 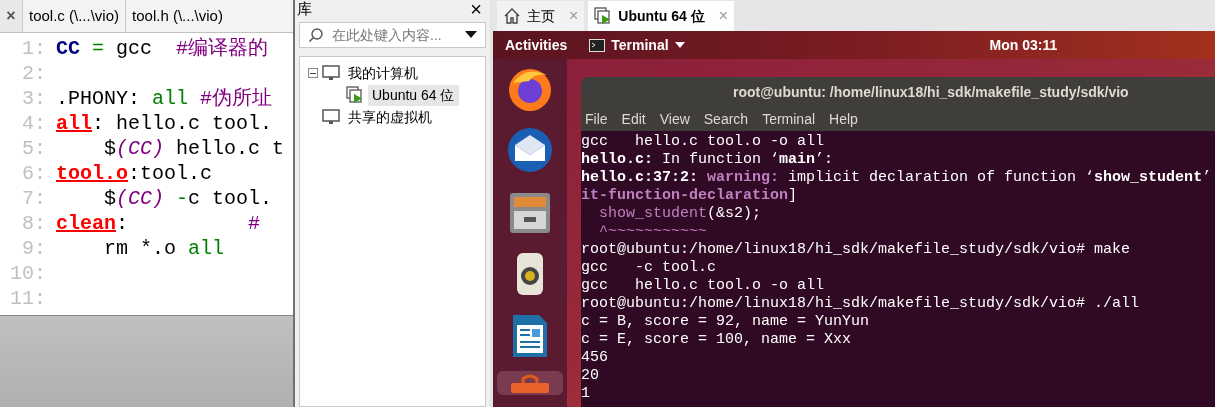 What do you see at coordinates (674, 119) in the screenshot?
I see `menu-item: View` at bounding box center [674, 119].